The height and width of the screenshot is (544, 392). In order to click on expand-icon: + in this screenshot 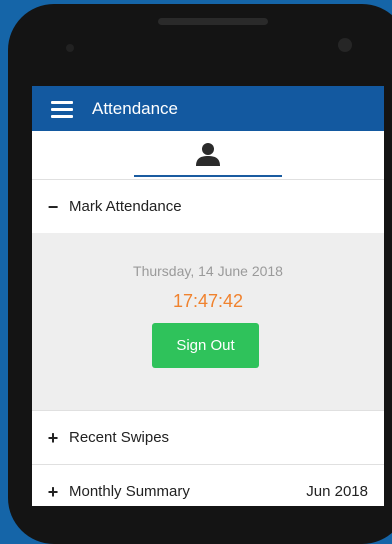, I will do `click(53, 437)`.